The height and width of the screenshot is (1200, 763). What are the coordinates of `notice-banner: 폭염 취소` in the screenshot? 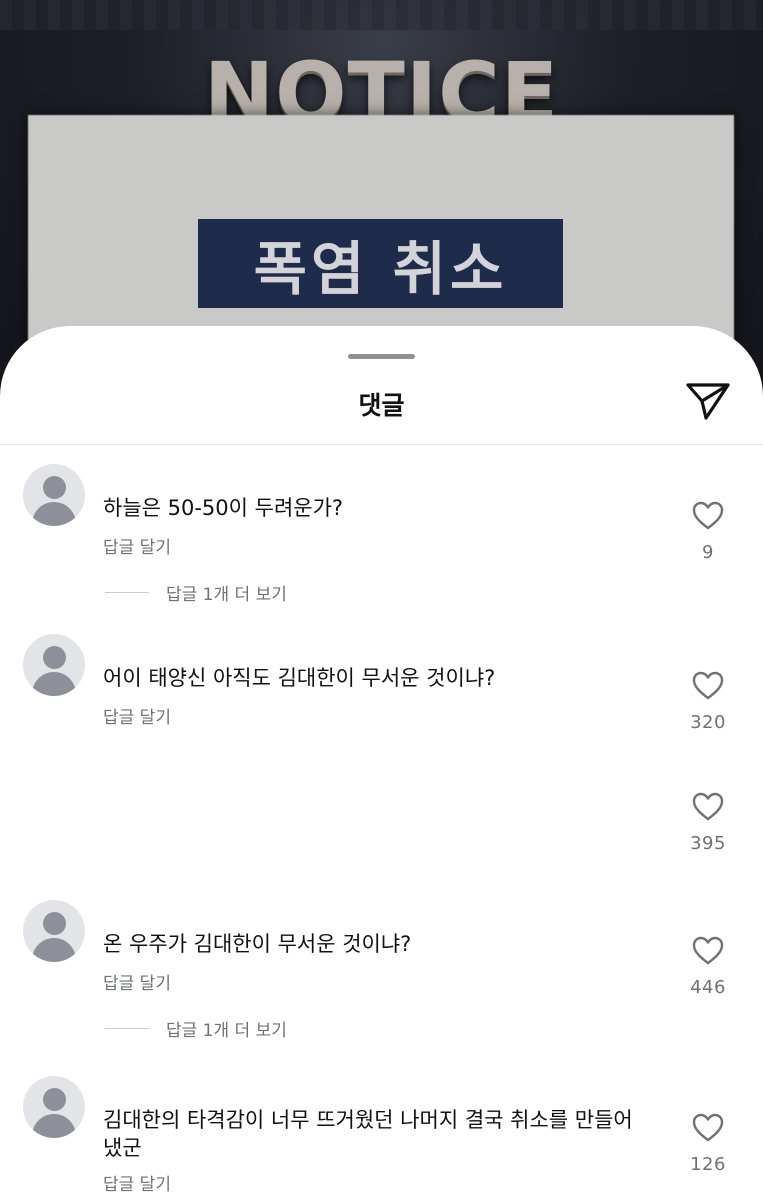 It's located at (380, 263).